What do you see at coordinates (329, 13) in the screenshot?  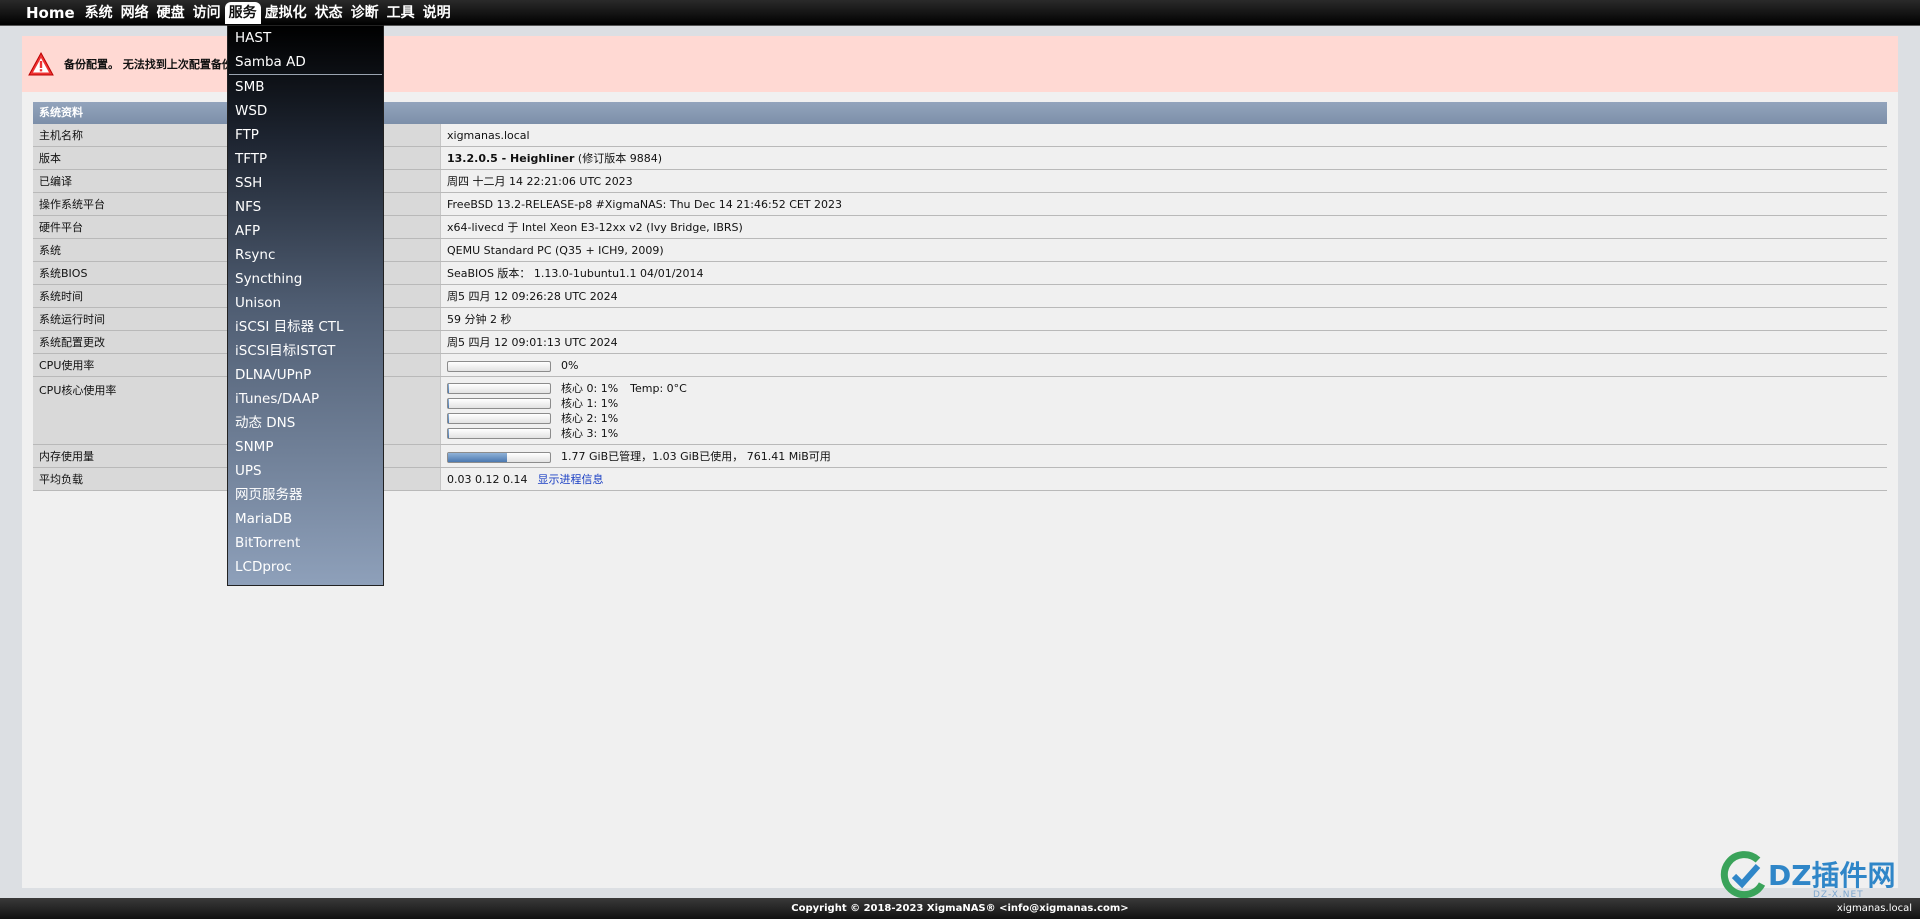 I see `nav-status: 状态` at bounding box center [329, 13].